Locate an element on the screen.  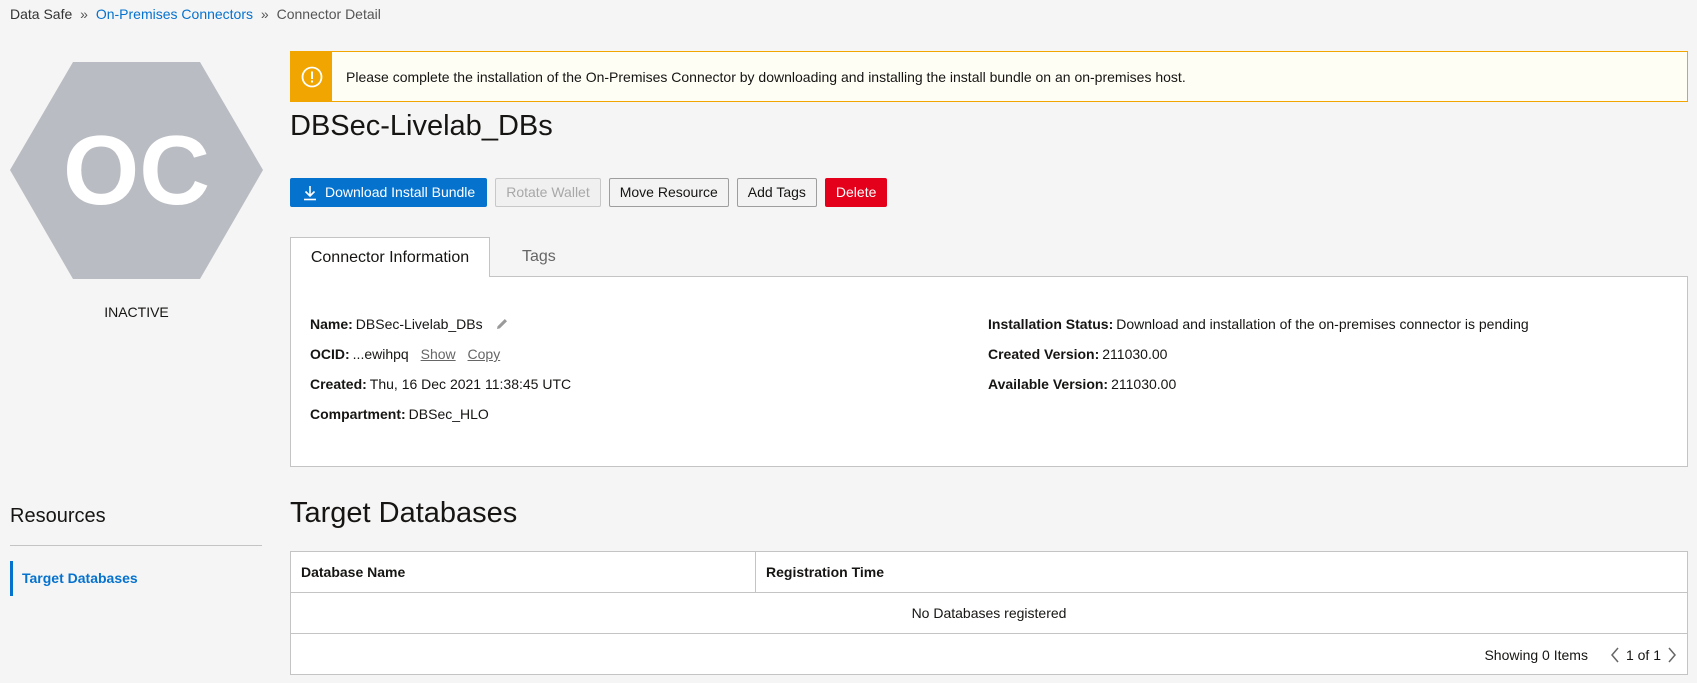
connector-status: INACTIVE is located at coordinates (136, 312).